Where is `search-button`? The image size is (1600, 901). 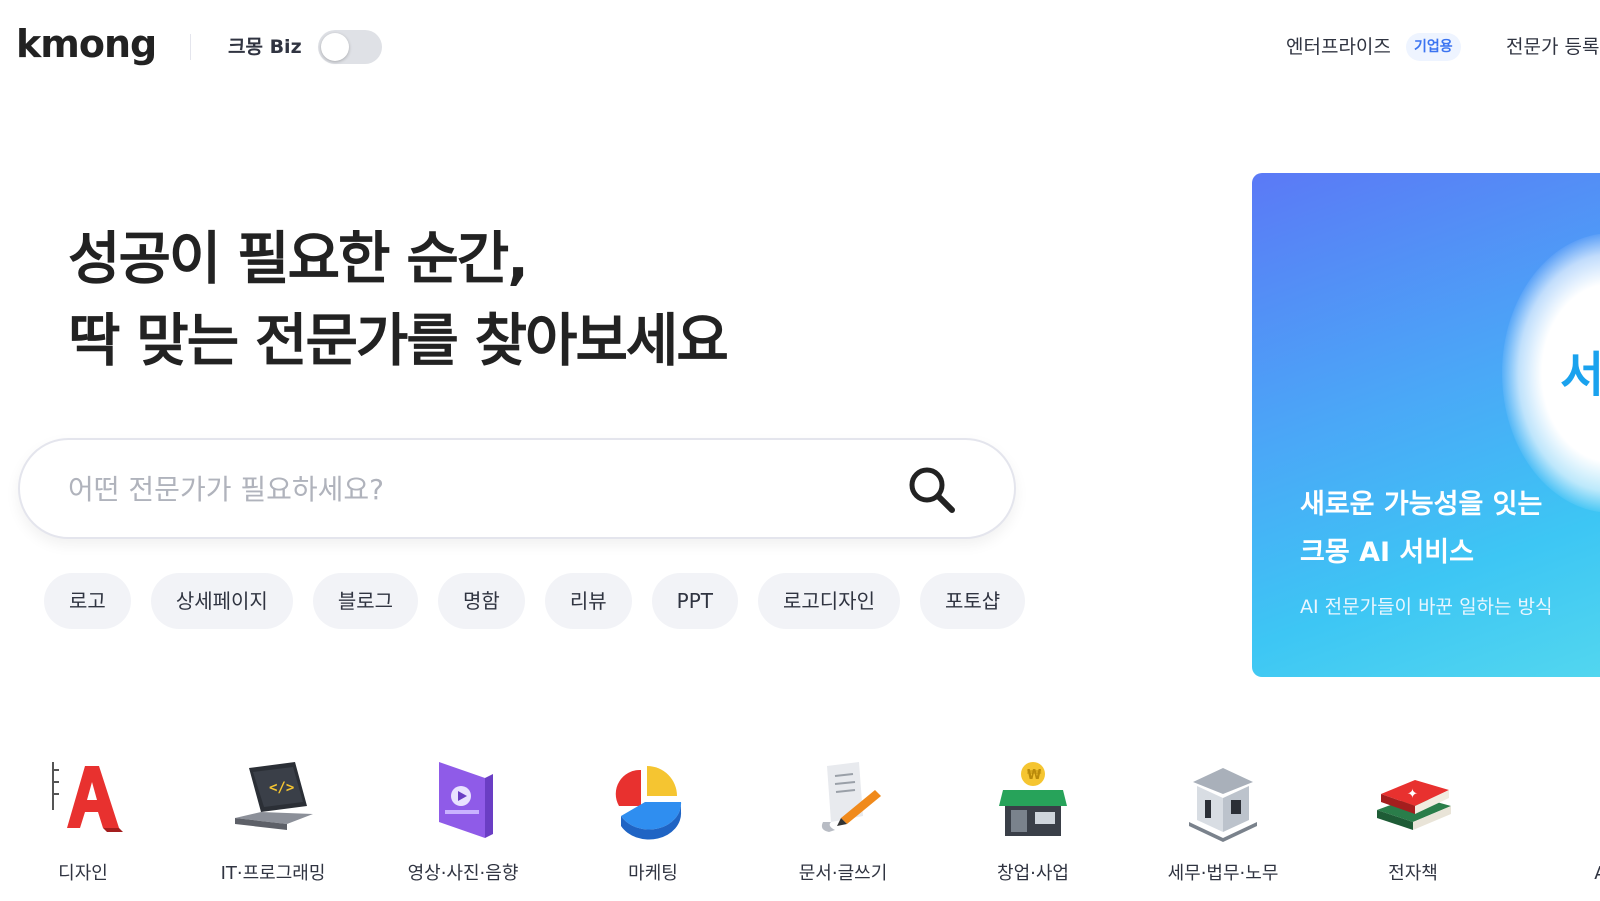
search-button is located at coordinates (932, 490).